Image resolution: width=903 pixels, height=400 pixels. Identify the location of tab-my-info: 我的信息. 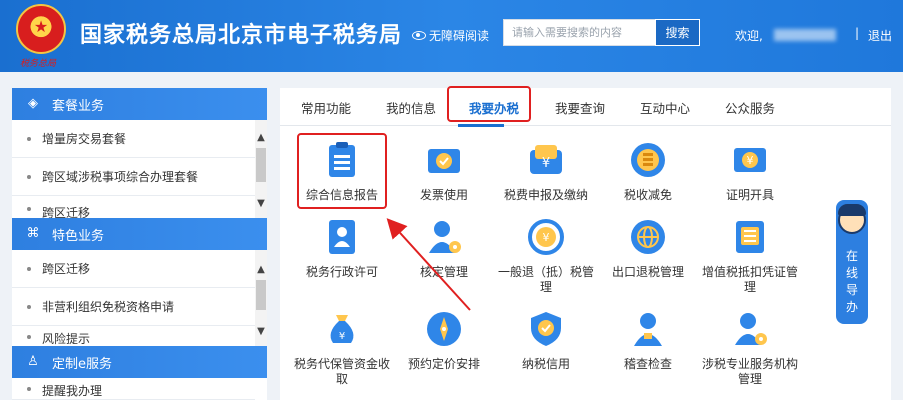
(411, 107).